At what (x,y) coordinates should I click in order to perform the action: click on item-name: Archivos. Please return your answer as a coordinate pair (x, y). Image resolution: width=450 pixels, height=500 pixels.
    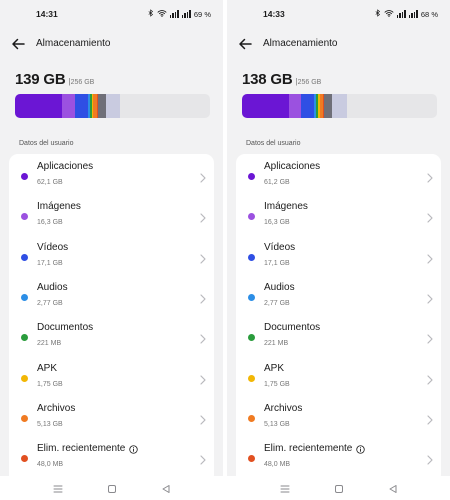
    Looking at the image, I should click on (283, 408).